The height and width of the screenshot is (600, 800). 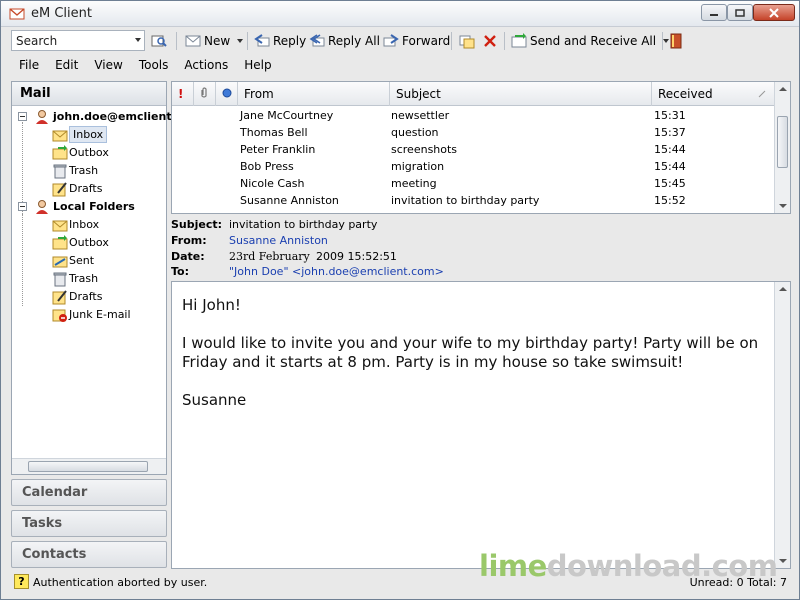 I want to click on table-row: Thomas Bell question 15:37, so click(x=473, y=132).